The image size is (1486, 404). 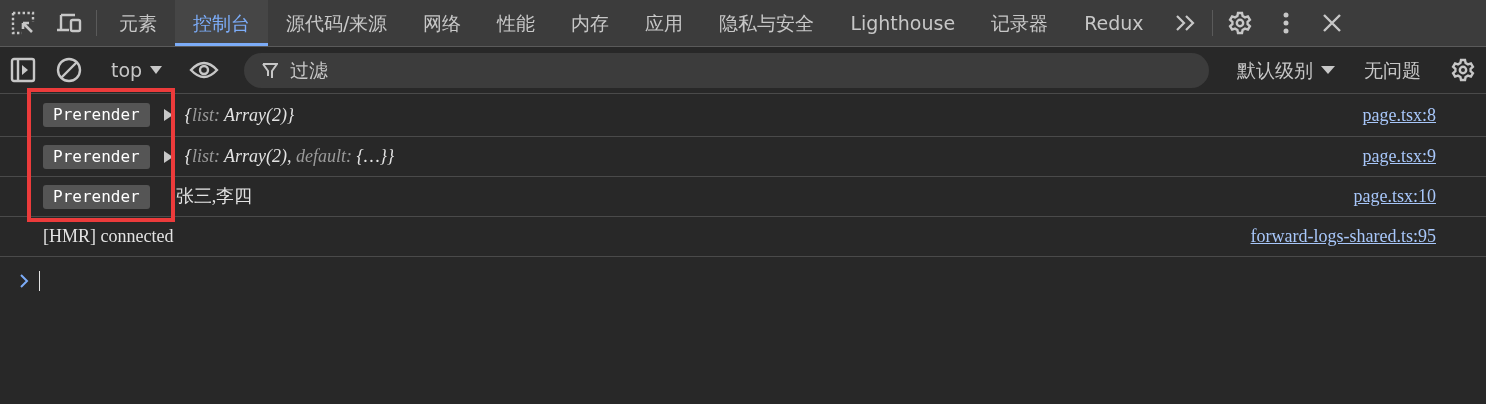 What do you see at coordinates (903, 23) in the screenshot?
I see `panel-tab: Lighthouse` at bounding box center [903, 23].